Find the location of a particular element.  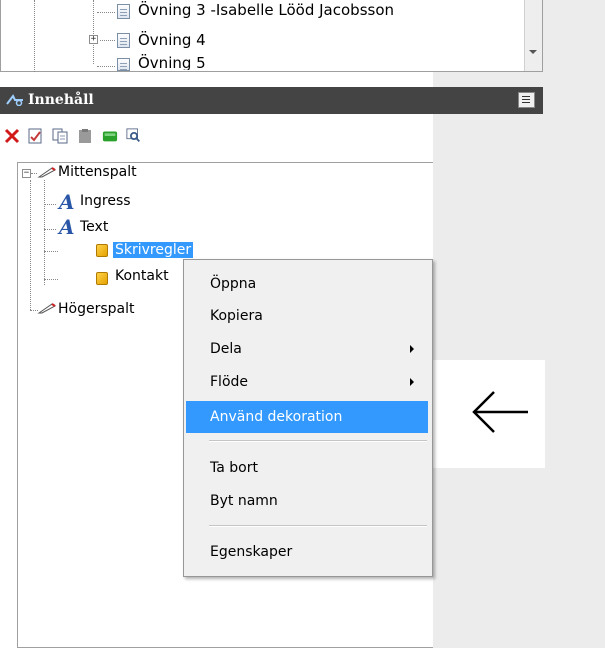

left-arrow-icon is located at coordinates (500, 412).